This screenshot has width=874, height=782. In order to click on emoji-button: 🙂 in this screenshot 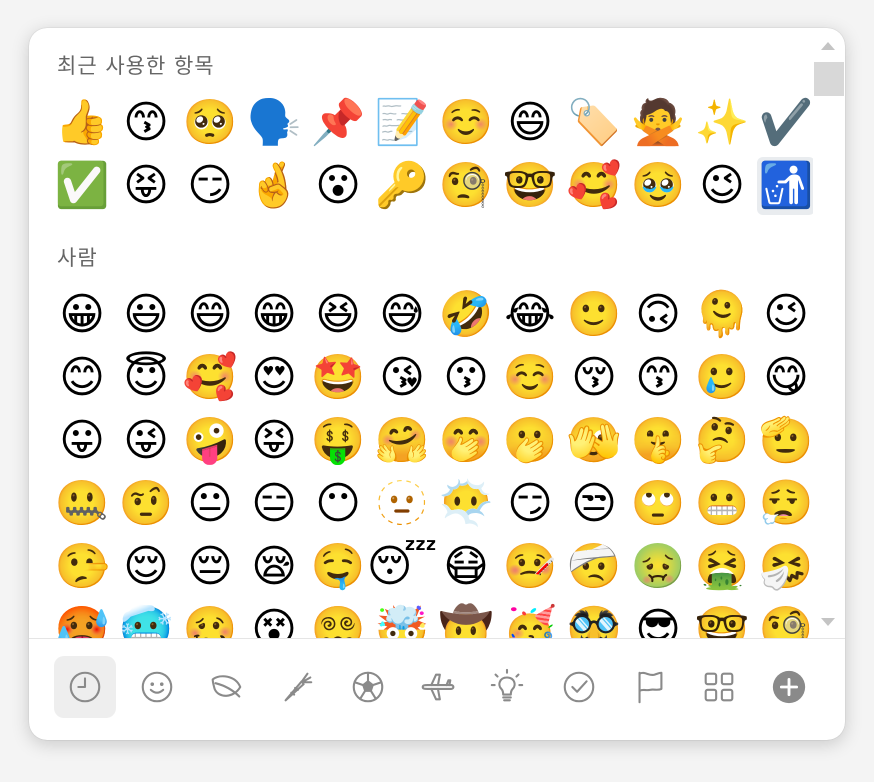, I will do `click(594, 315)`.